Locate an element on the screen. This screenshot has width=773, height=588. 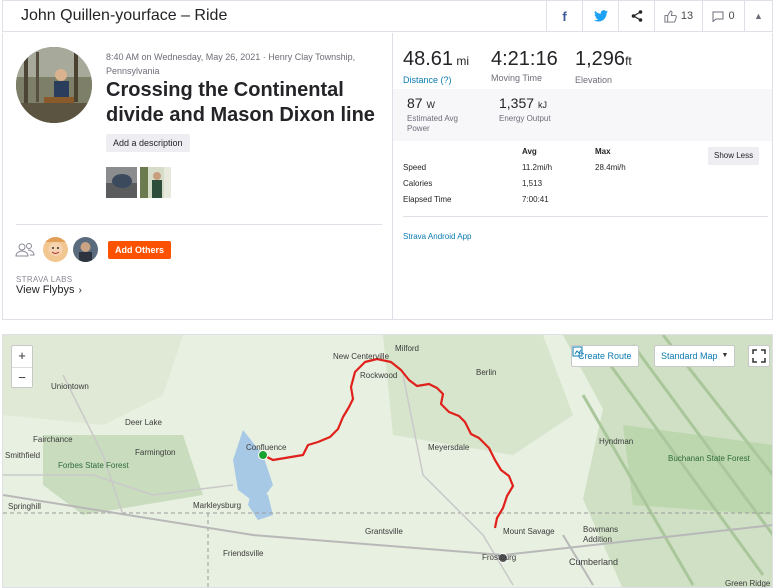
avg-header: Avg is located at coordinates (529, 151).